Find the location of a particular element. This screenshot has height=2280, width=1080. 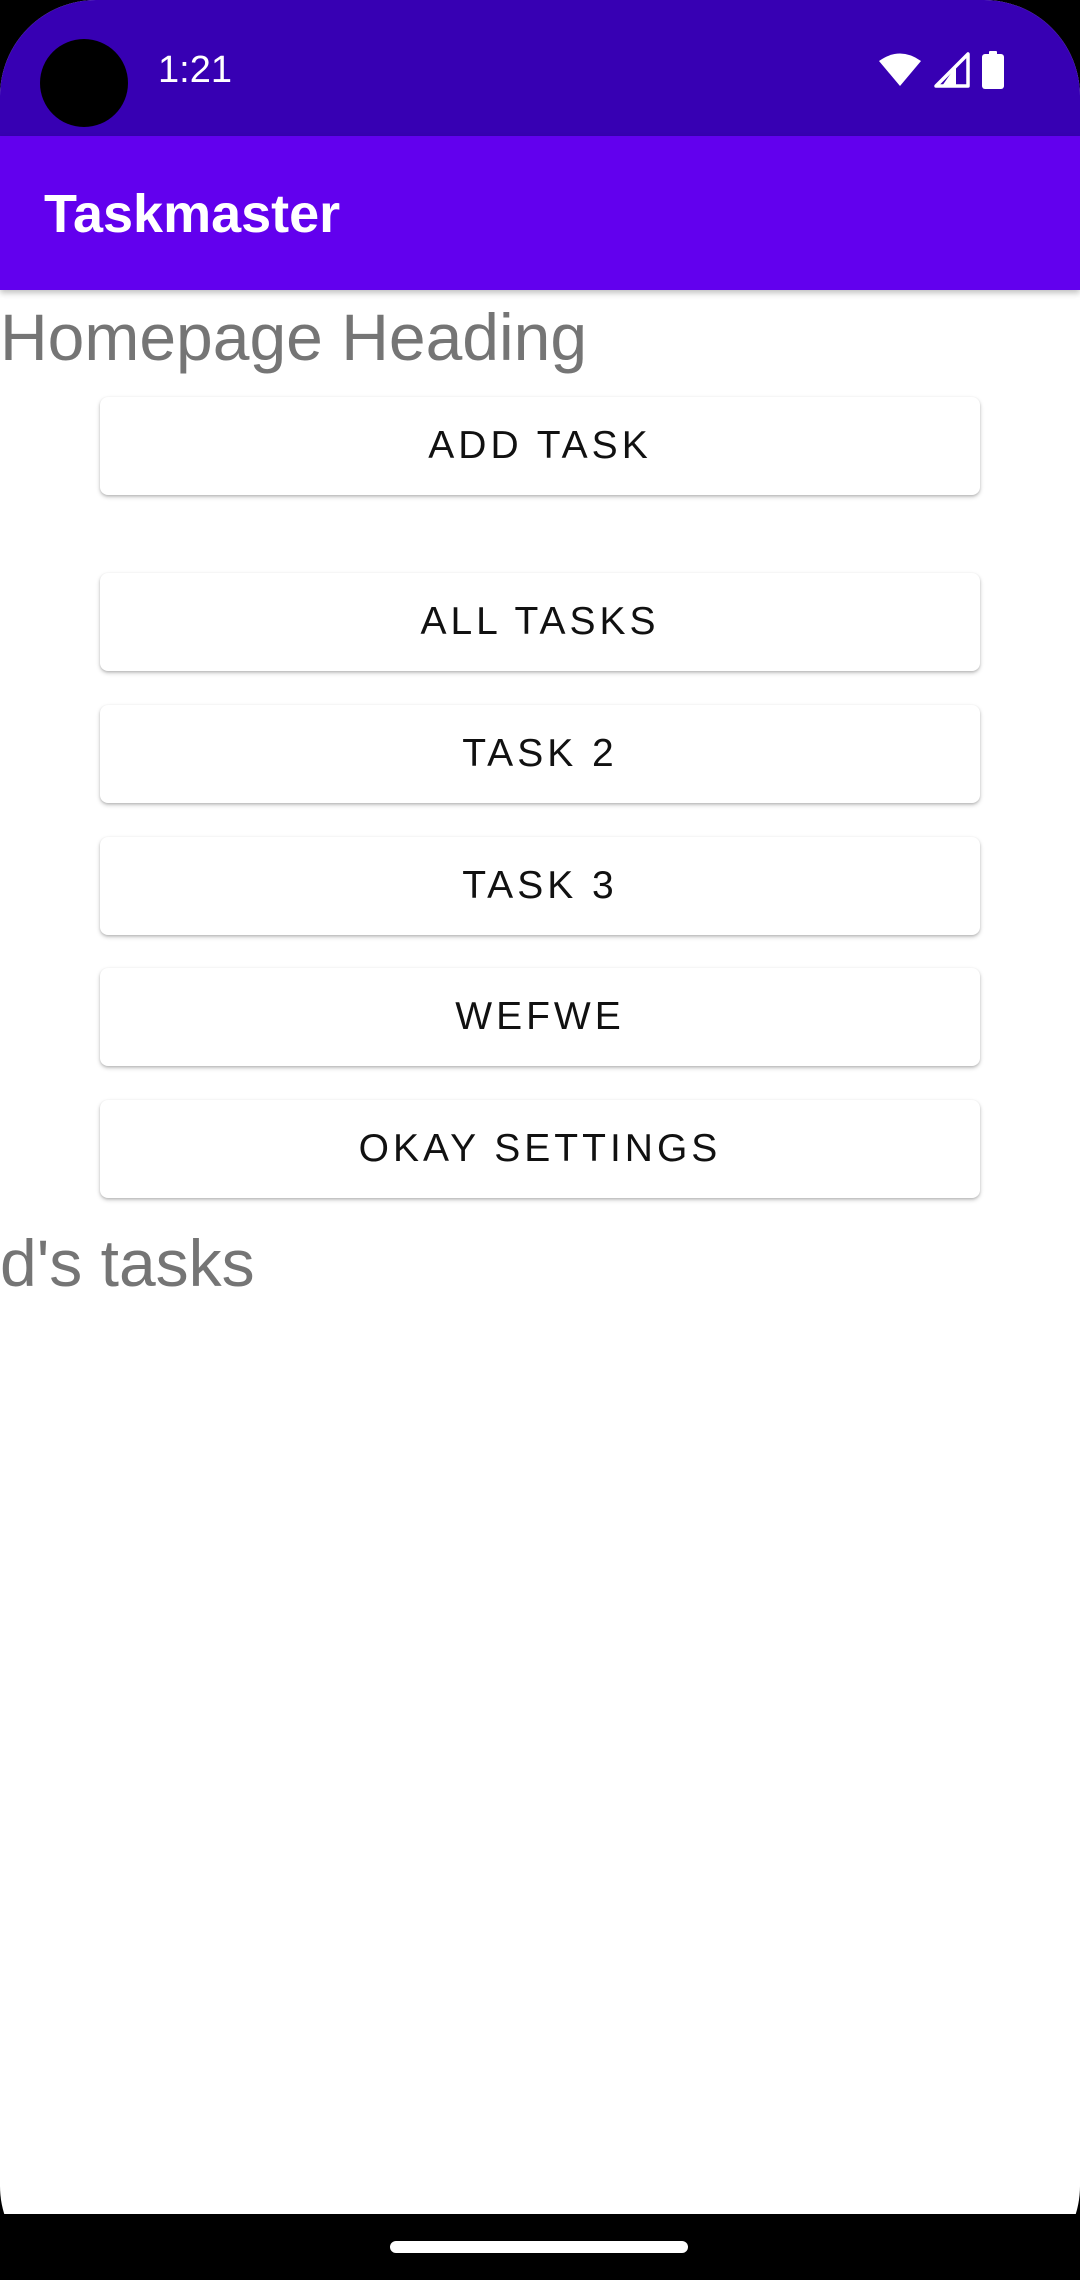

app-bar: Taskmaster is located at coordinates (540, 213).